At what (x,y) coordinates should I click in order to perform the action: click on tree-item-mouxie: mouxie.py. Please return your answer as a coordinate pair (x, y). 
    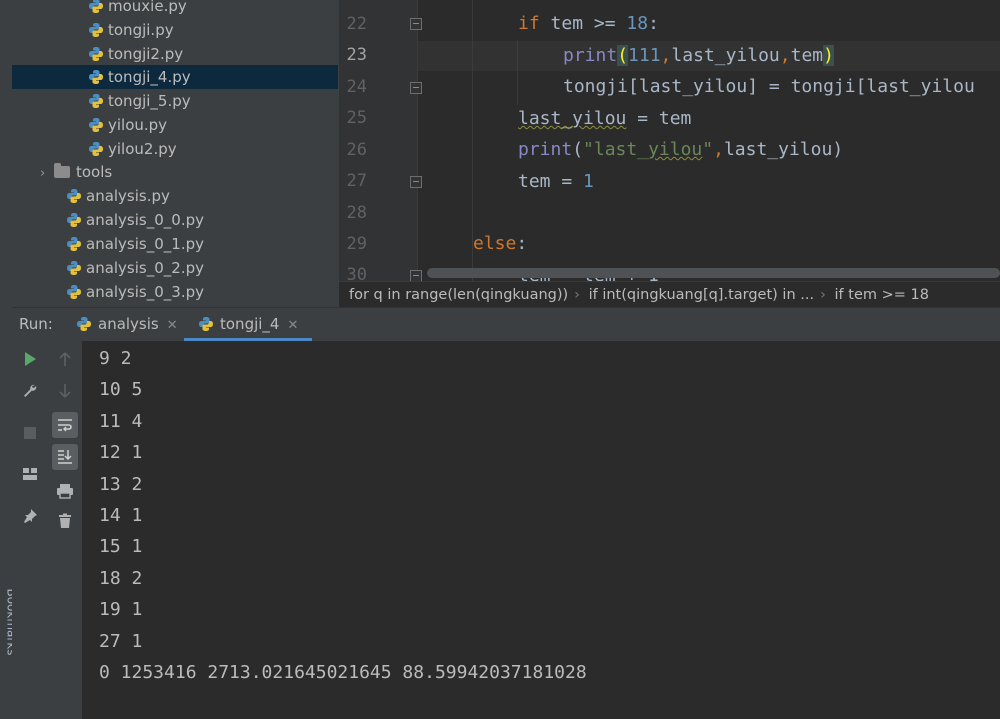
    Looking at the image, I should click on (137, 9).